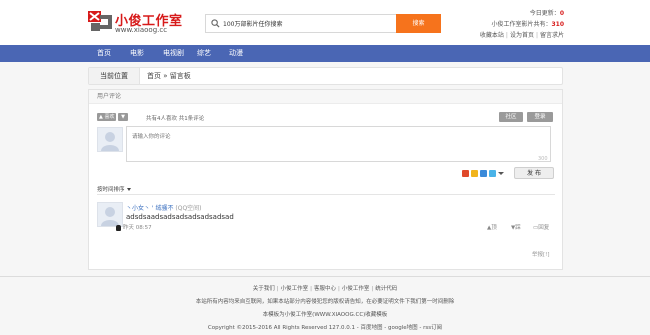 This screenshot has width=650, height=335. What do you see at coordinates (356, 289) in the screenshot?
I see `footer-link-studio-2: 小俊工作室` at bounding box center [356, 289].